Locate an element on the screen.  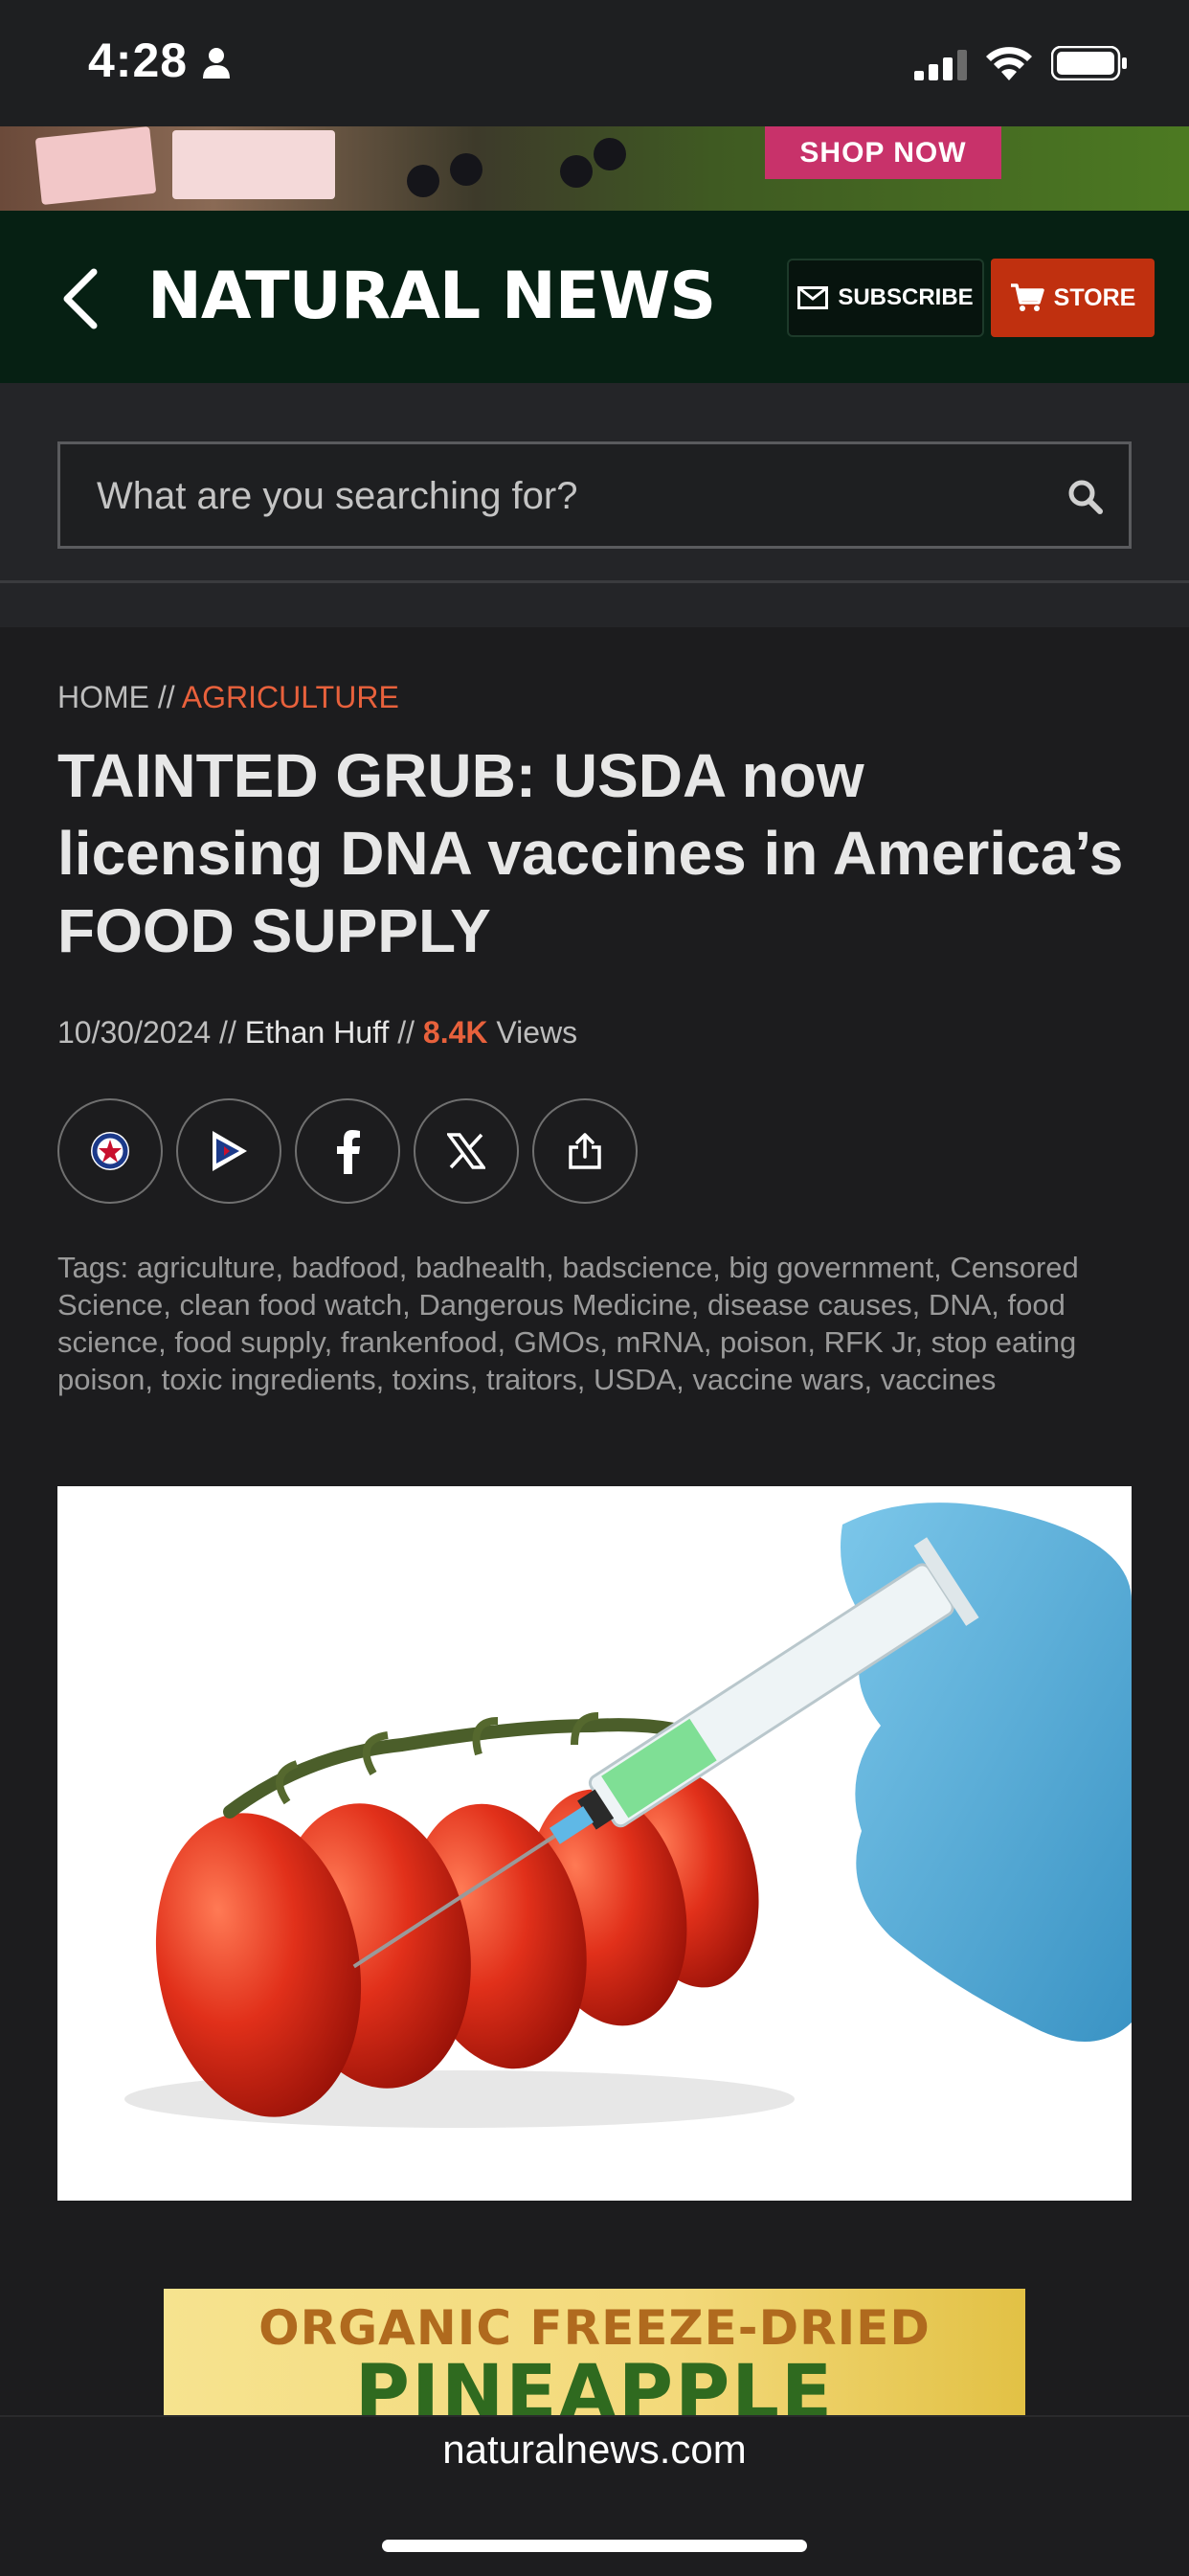
subscribe-button: SUBSCRIBE is located at coordinates (885, 298).